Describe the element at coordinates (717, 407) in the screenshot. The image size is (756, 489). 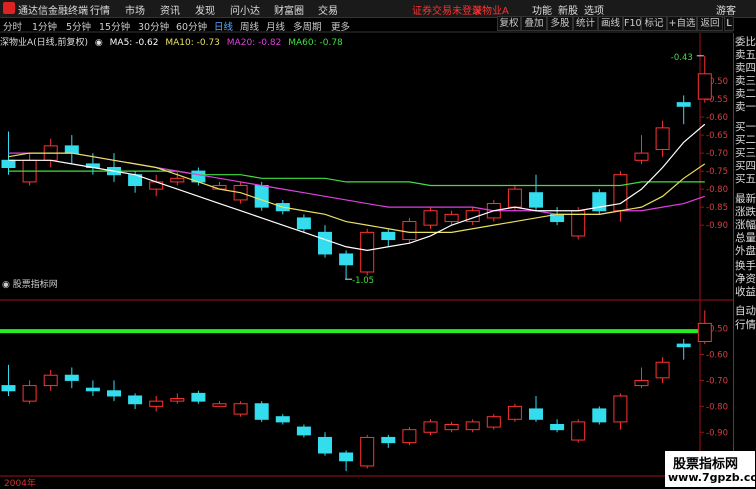
I see `sub-y-tick-label: -0.80` at that location.